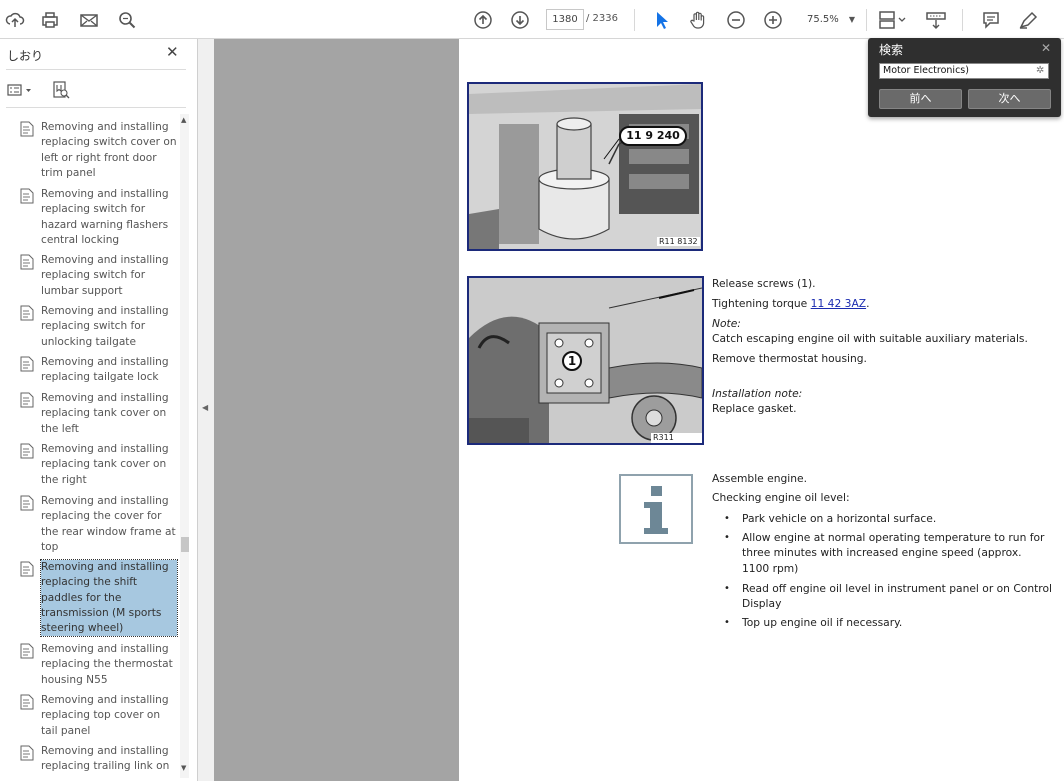 This screenshot has height=781, width=1064. What do you see at coordinates (789, 358) in the screenshot?
I see `step-remove-thermostat: Remove thermostat housing.` at bounding box center [789, 358].